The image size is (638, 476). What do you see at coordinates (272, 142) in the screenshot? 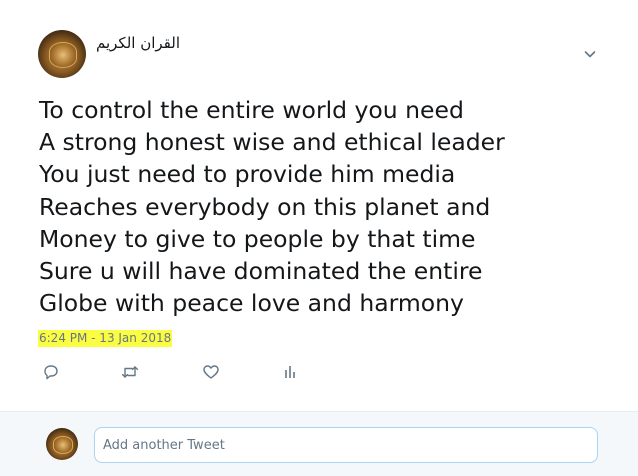
I see `tweet-line: A strong honest wise and ethical leader` at bounding box center [272, 142].